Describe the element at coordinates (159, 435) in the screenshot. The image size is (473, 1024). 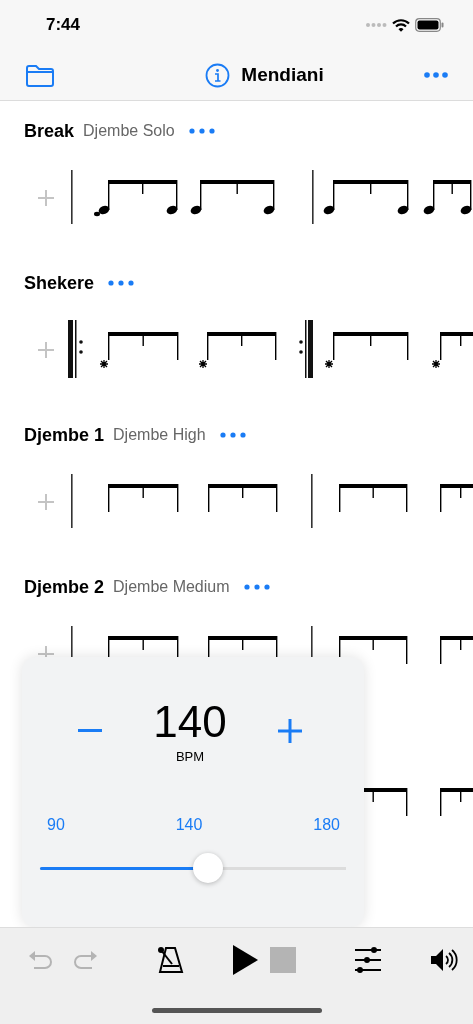
I see `instrument-label: Djembe High` at that location.